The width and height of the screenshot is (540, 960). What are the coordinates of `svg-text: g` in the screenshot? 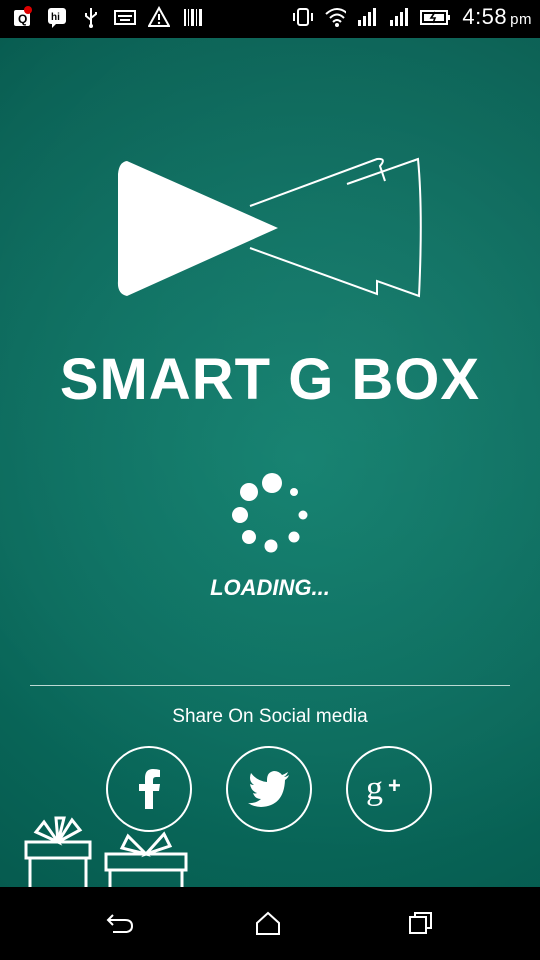 It's located at (374, 788).